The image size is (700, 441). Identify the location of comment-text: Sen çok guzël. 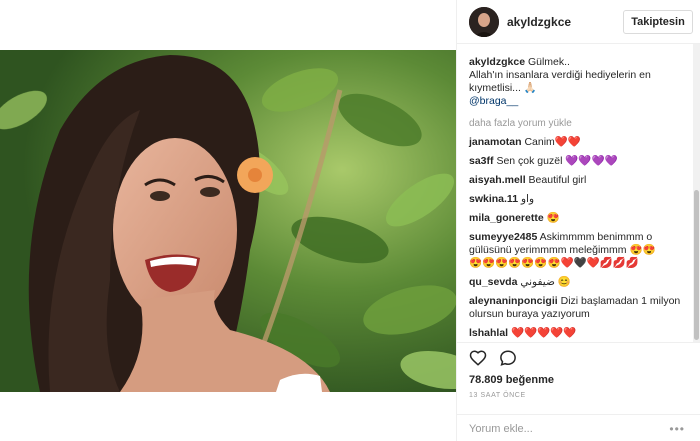
(529, 161).